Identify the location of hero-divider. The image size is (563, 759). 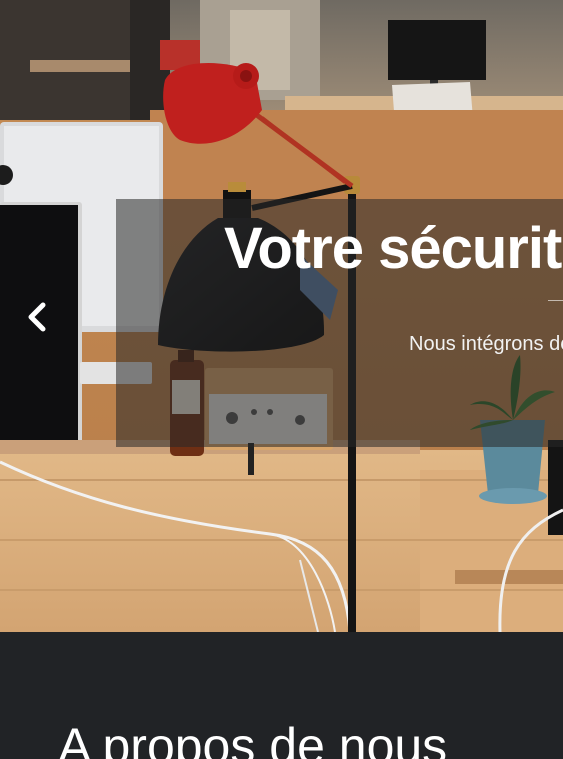
(555, 300).